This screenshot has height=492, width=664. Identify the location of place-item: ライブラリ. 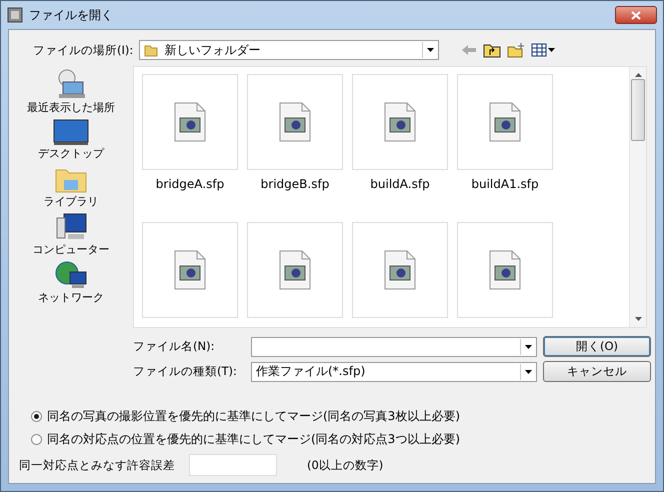
(71, 186).